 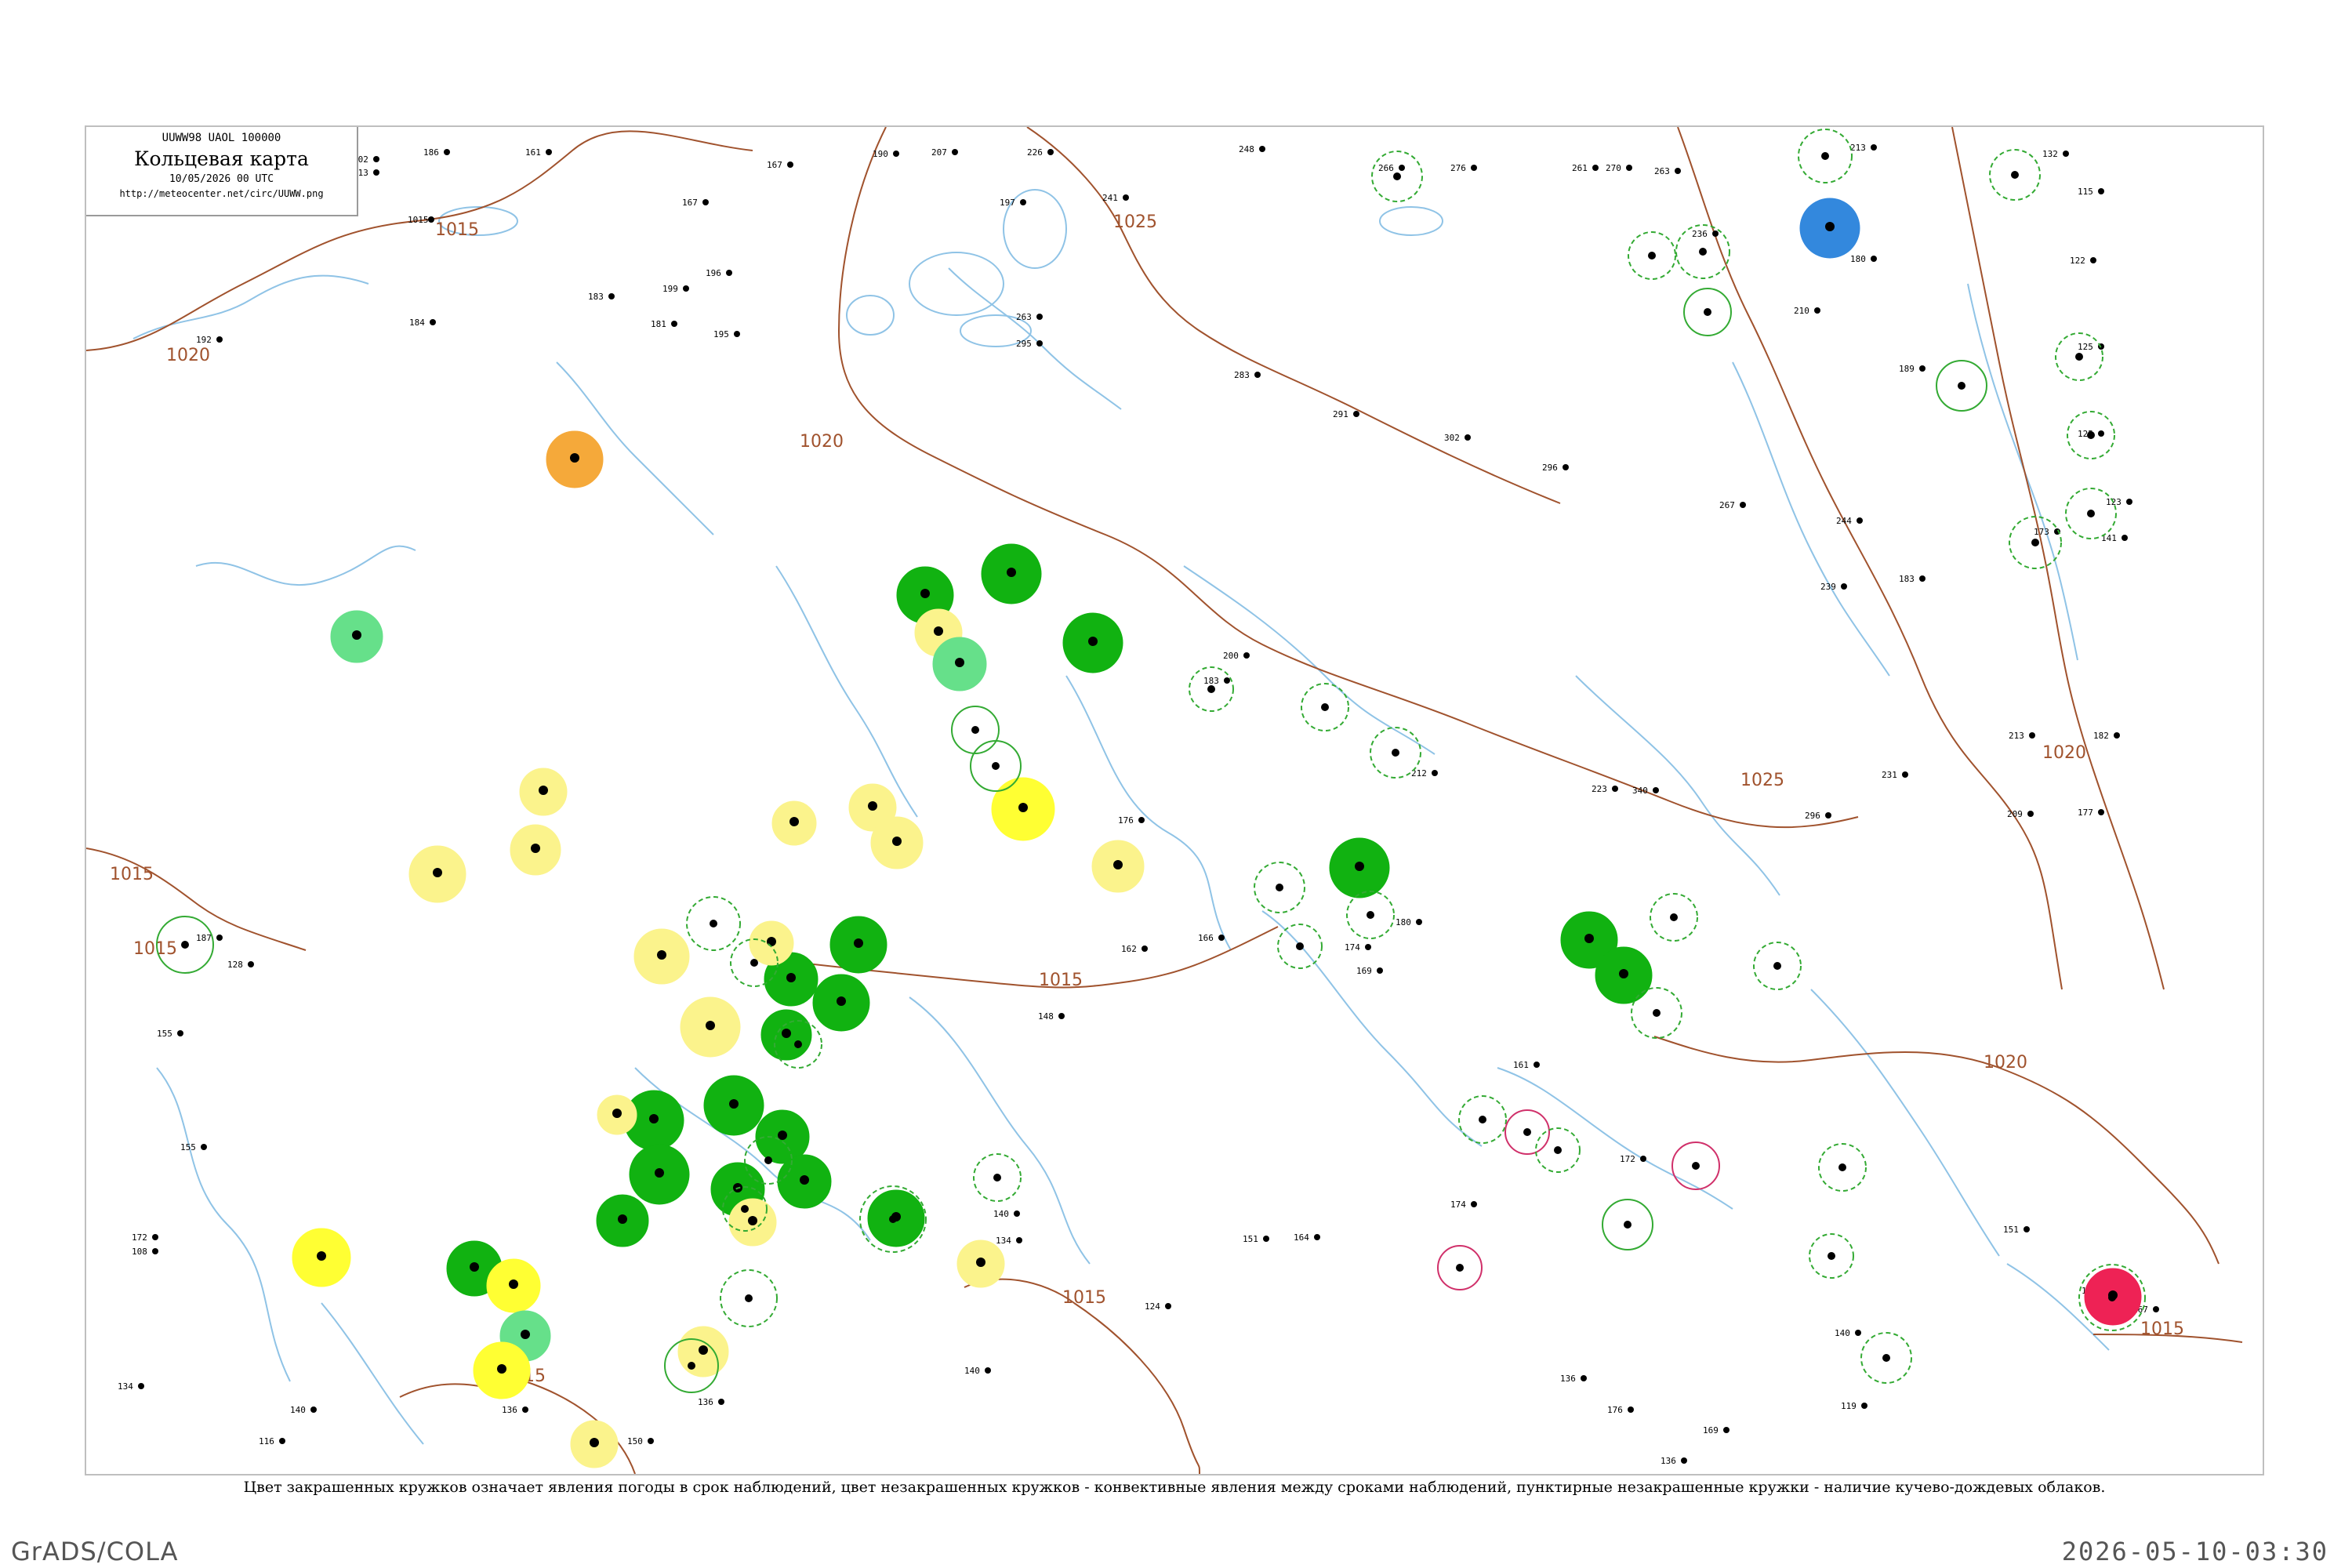 What do you see at coordinates (204, 340) in the screenshot?
I see `station-value: 192` at bounding box center [204, 340].